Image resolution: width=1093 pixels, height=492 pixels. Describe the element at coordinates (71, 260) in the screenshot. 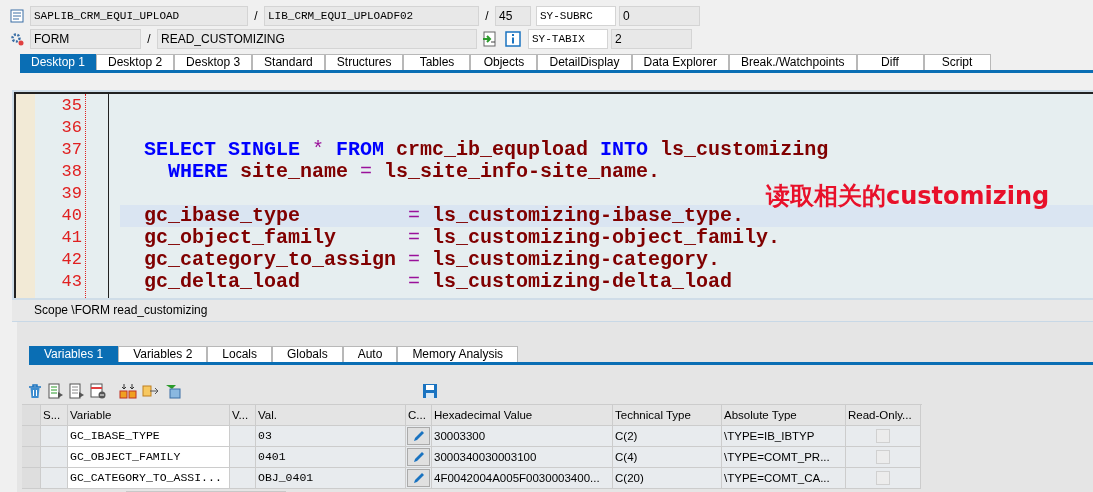

I see `line-number: 42` at that location.